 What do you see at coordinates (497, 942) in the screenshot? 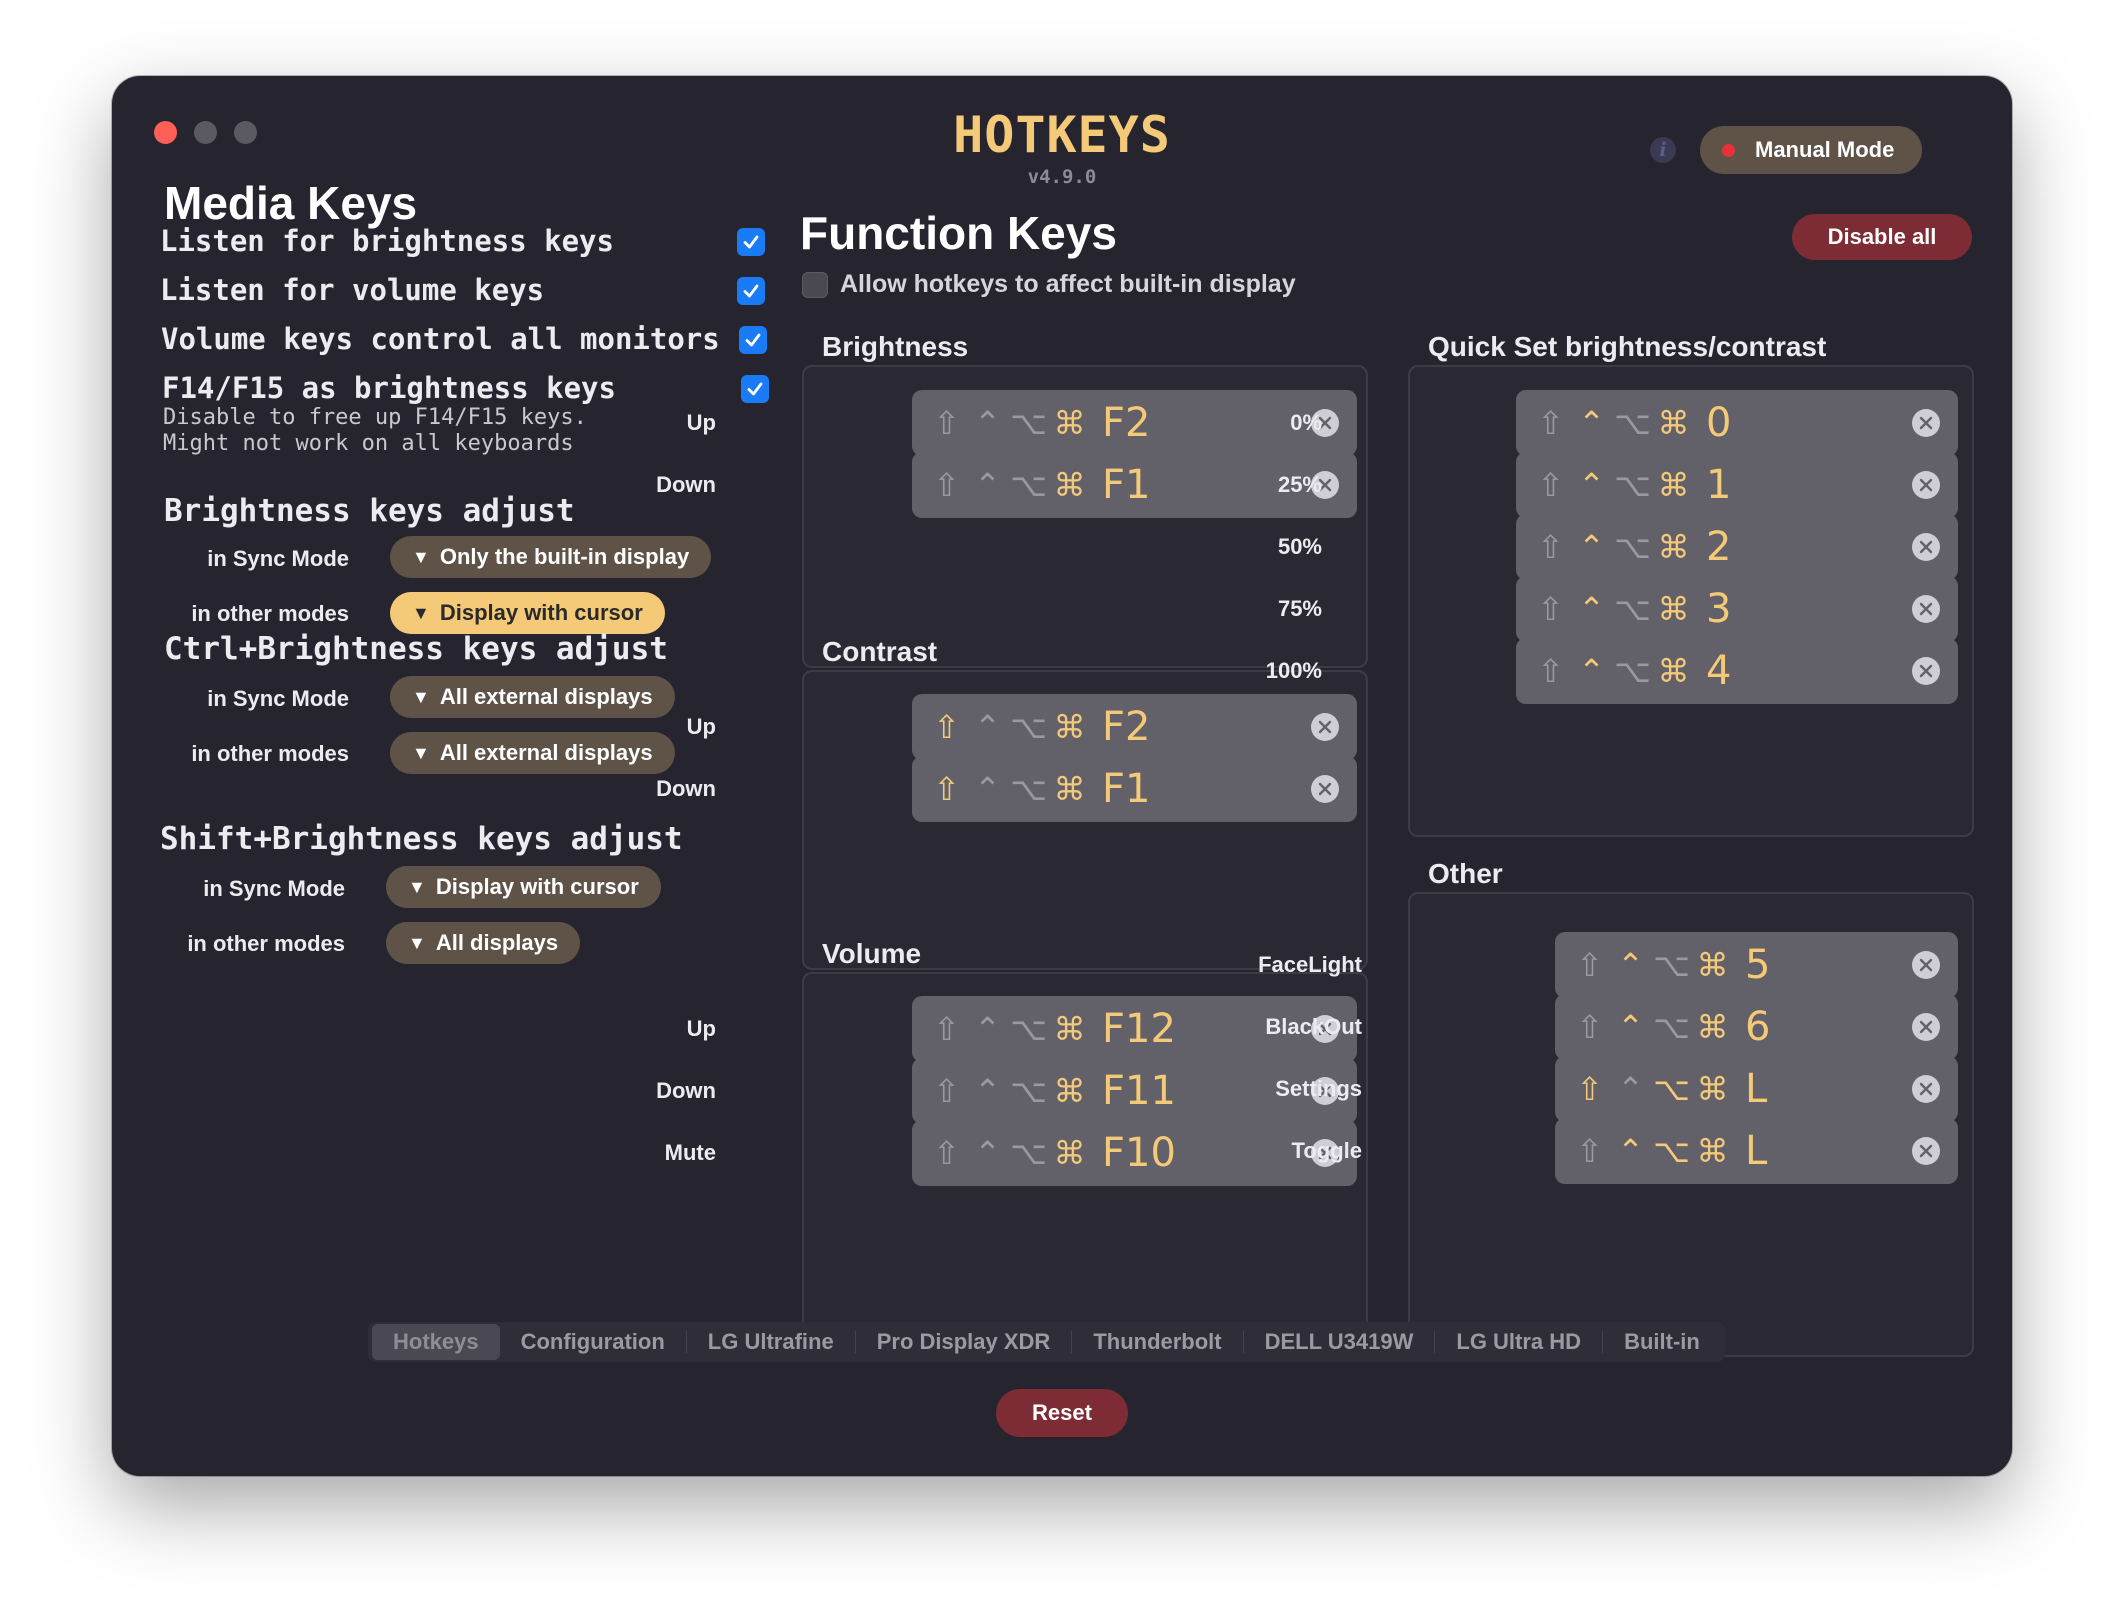
I see `popup-value: All displays` at bounding box center [497, 942].